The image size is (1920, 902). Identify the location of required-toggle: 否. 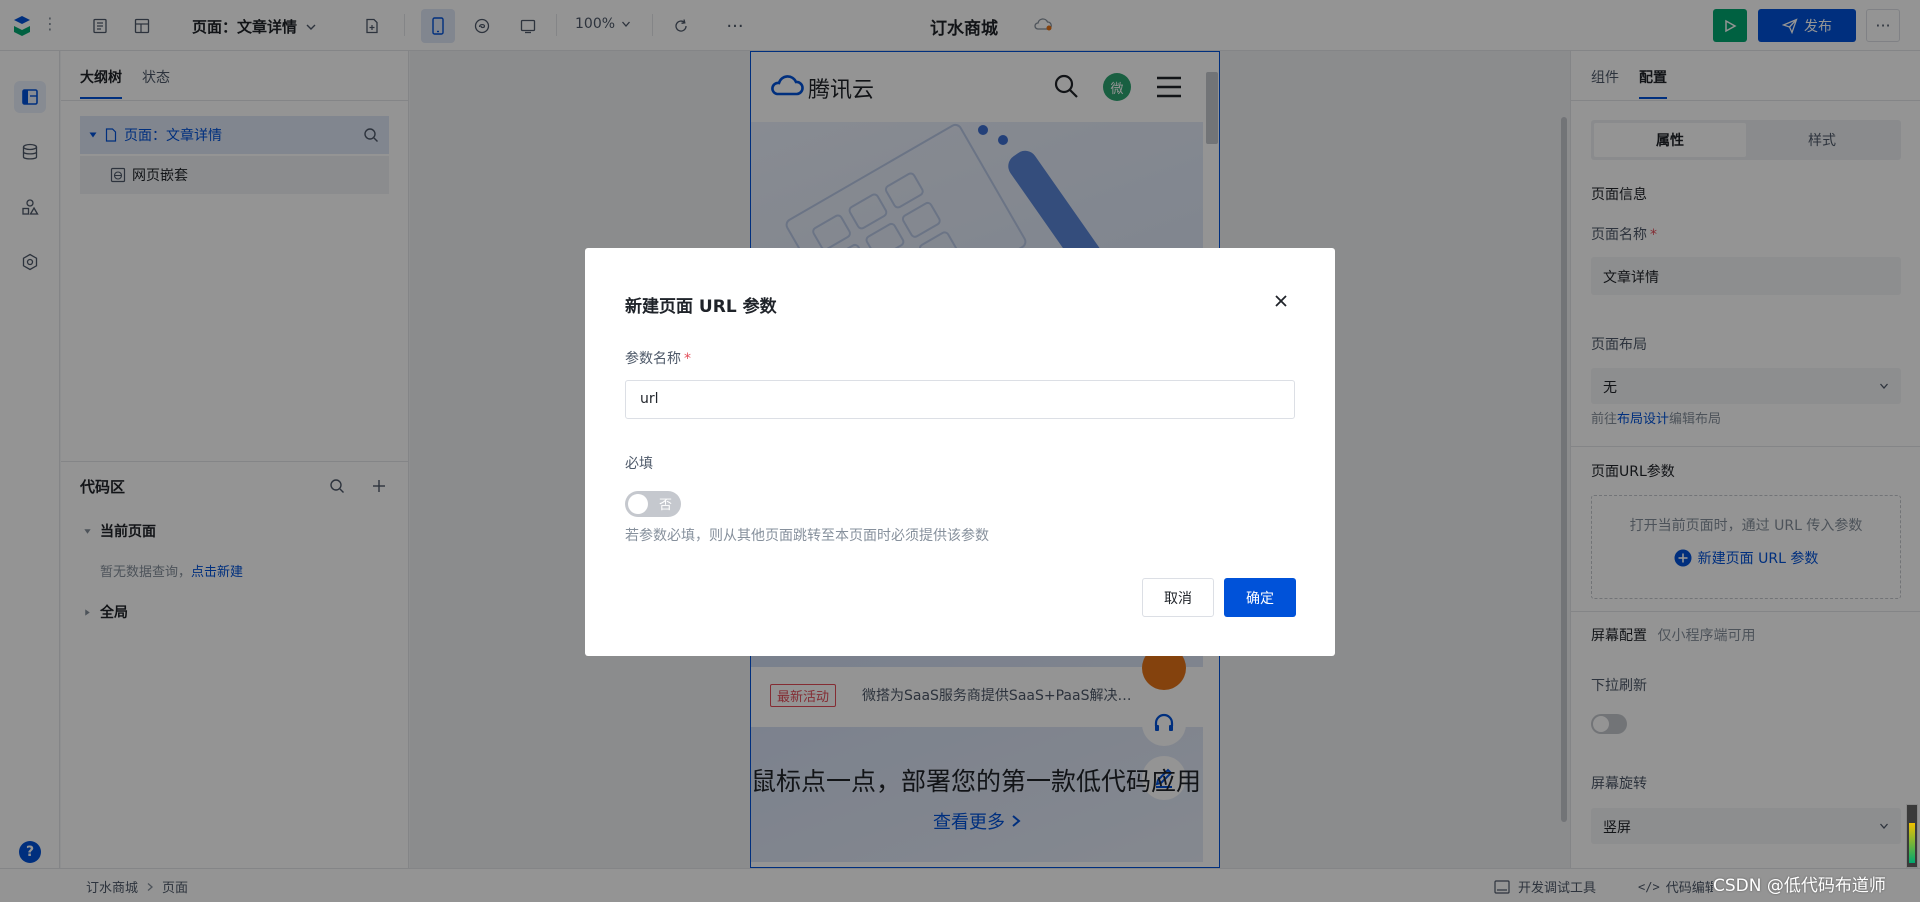
(653, 504).